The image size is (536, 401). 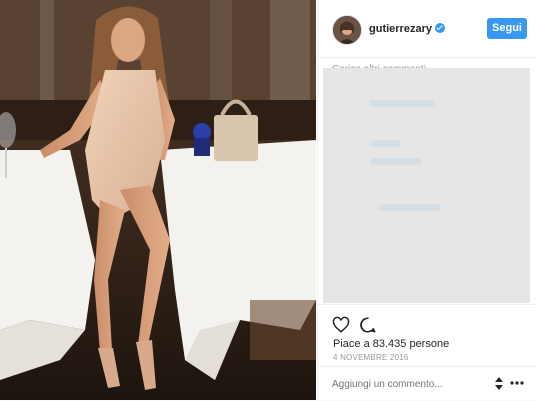 I want to click on comment-input, so click(x=407, y=384).